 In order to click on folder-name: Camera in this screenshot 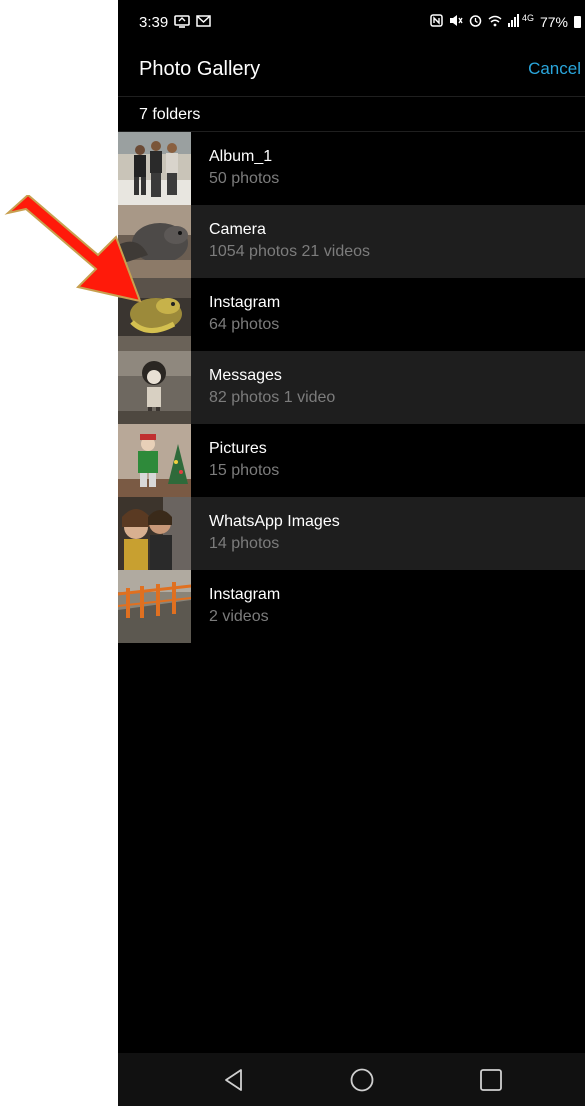, I will do `click(237, 229)`.